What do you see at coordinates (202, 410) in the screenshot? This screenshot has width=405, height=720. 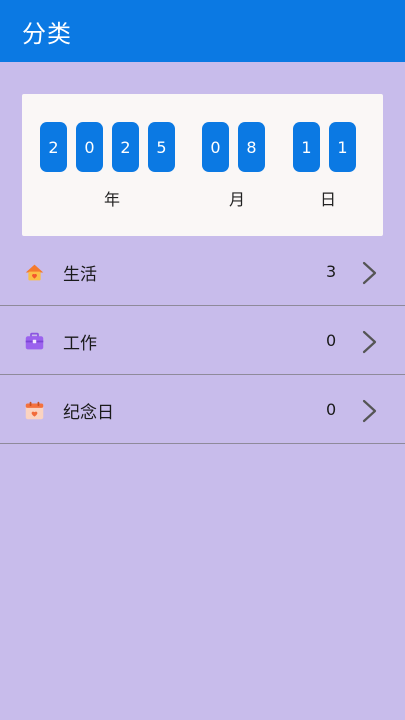 I see `category-row-anniversary: 纪念日 0` at bounding box center [202, 410].